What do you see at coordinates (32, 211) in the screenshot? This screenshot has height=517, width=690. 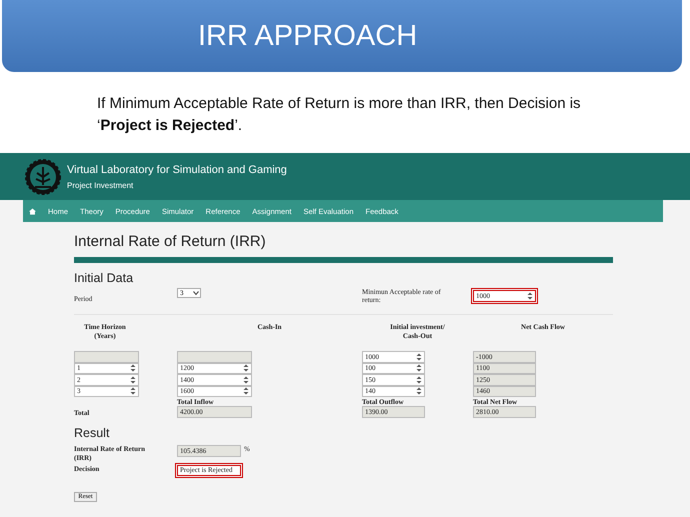 I see `home-icon` at bounding box center [32, 211].